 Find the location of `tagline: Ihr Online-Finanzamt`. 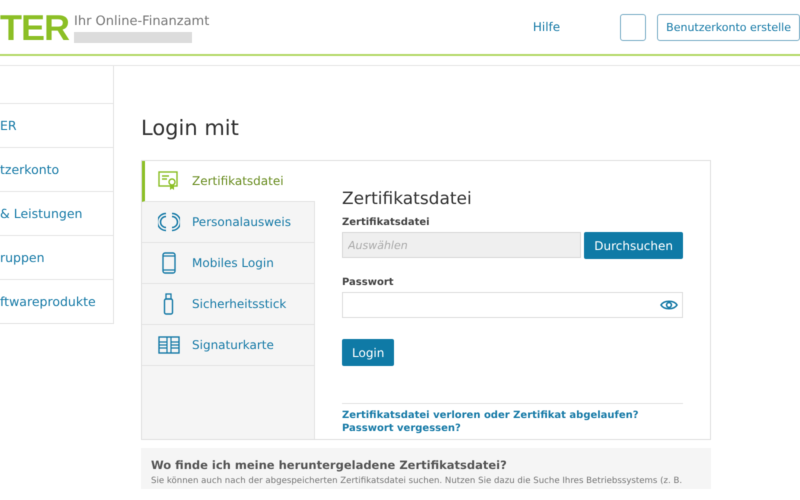

tagline: Ihr Online-Finanzamt is located at coordinates (142, 21).